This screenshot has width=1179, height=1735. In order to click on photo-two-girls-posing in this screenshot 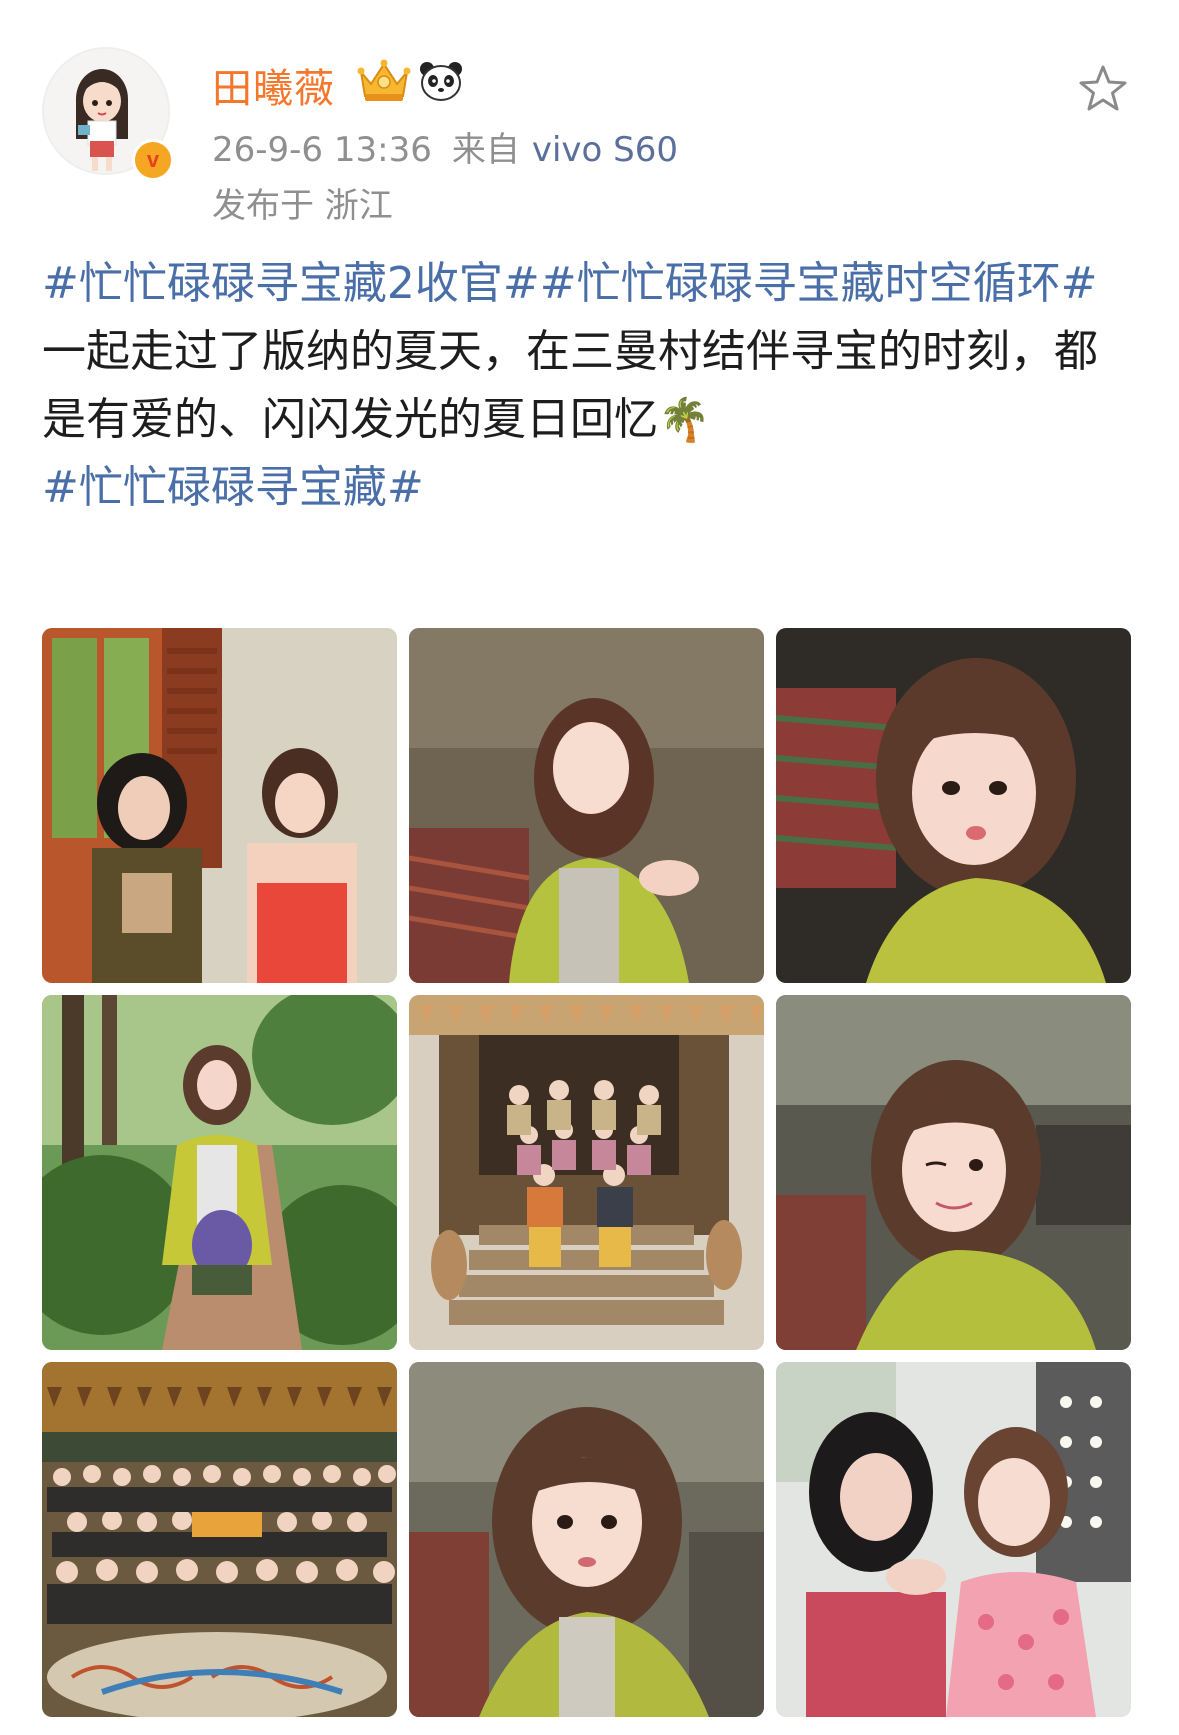, I will do `click(953, 1539)`.